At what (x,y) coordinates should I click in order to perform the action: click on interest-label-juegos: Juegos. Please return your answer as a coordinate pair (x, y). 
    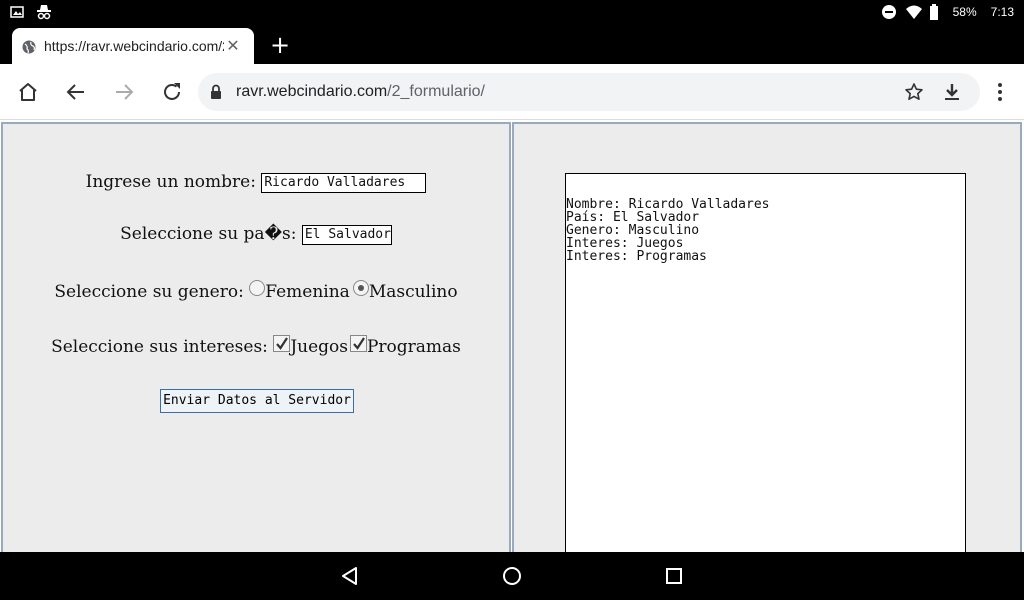
    Looking at the image, I should click on (319, 347).